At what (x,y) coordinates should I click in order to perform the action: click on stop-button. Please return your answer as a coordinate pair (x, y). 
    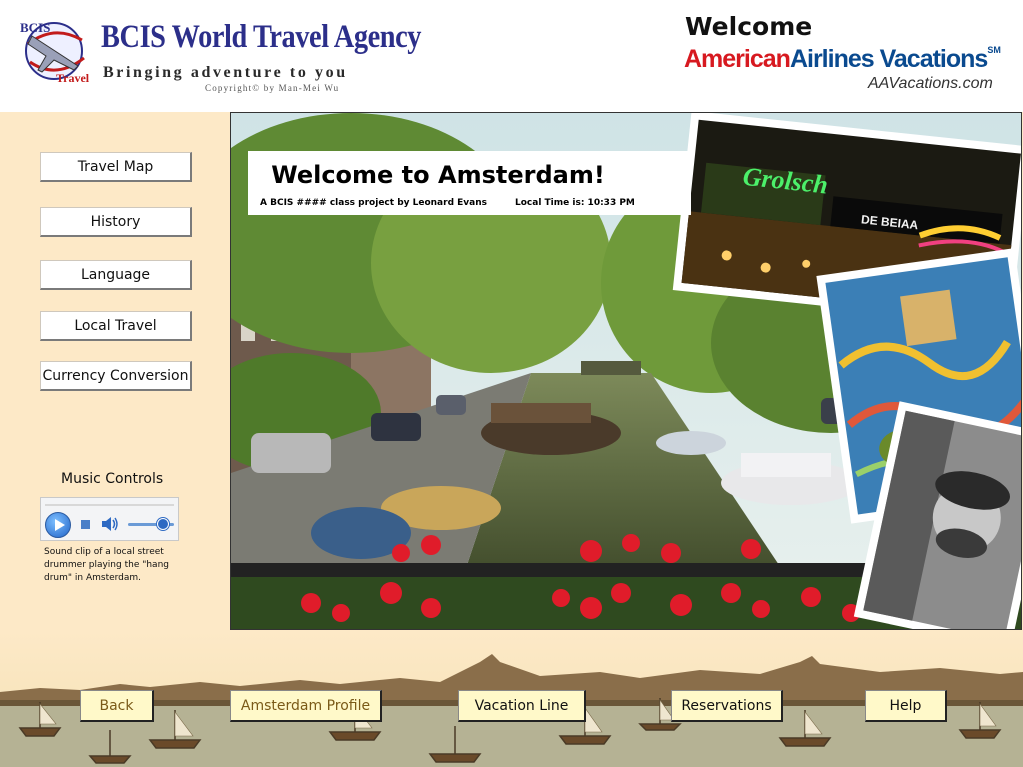
    Looking at the image, I should click on (85, 524).